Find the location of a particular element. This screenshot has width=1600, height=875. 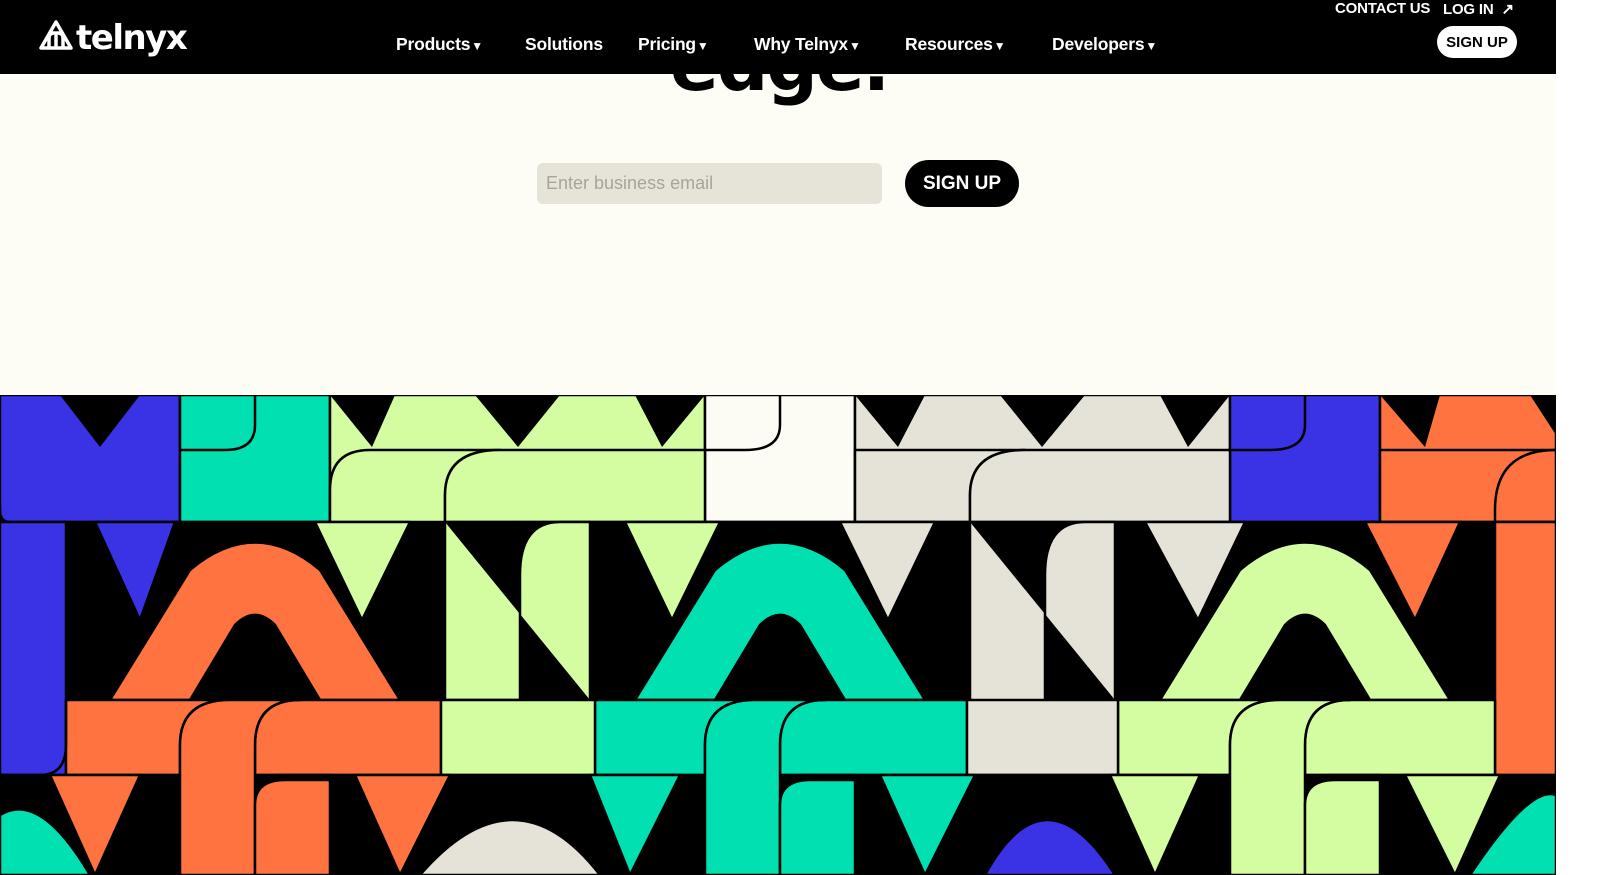

nav-products-label: Products is located at coordinates (433, 44).